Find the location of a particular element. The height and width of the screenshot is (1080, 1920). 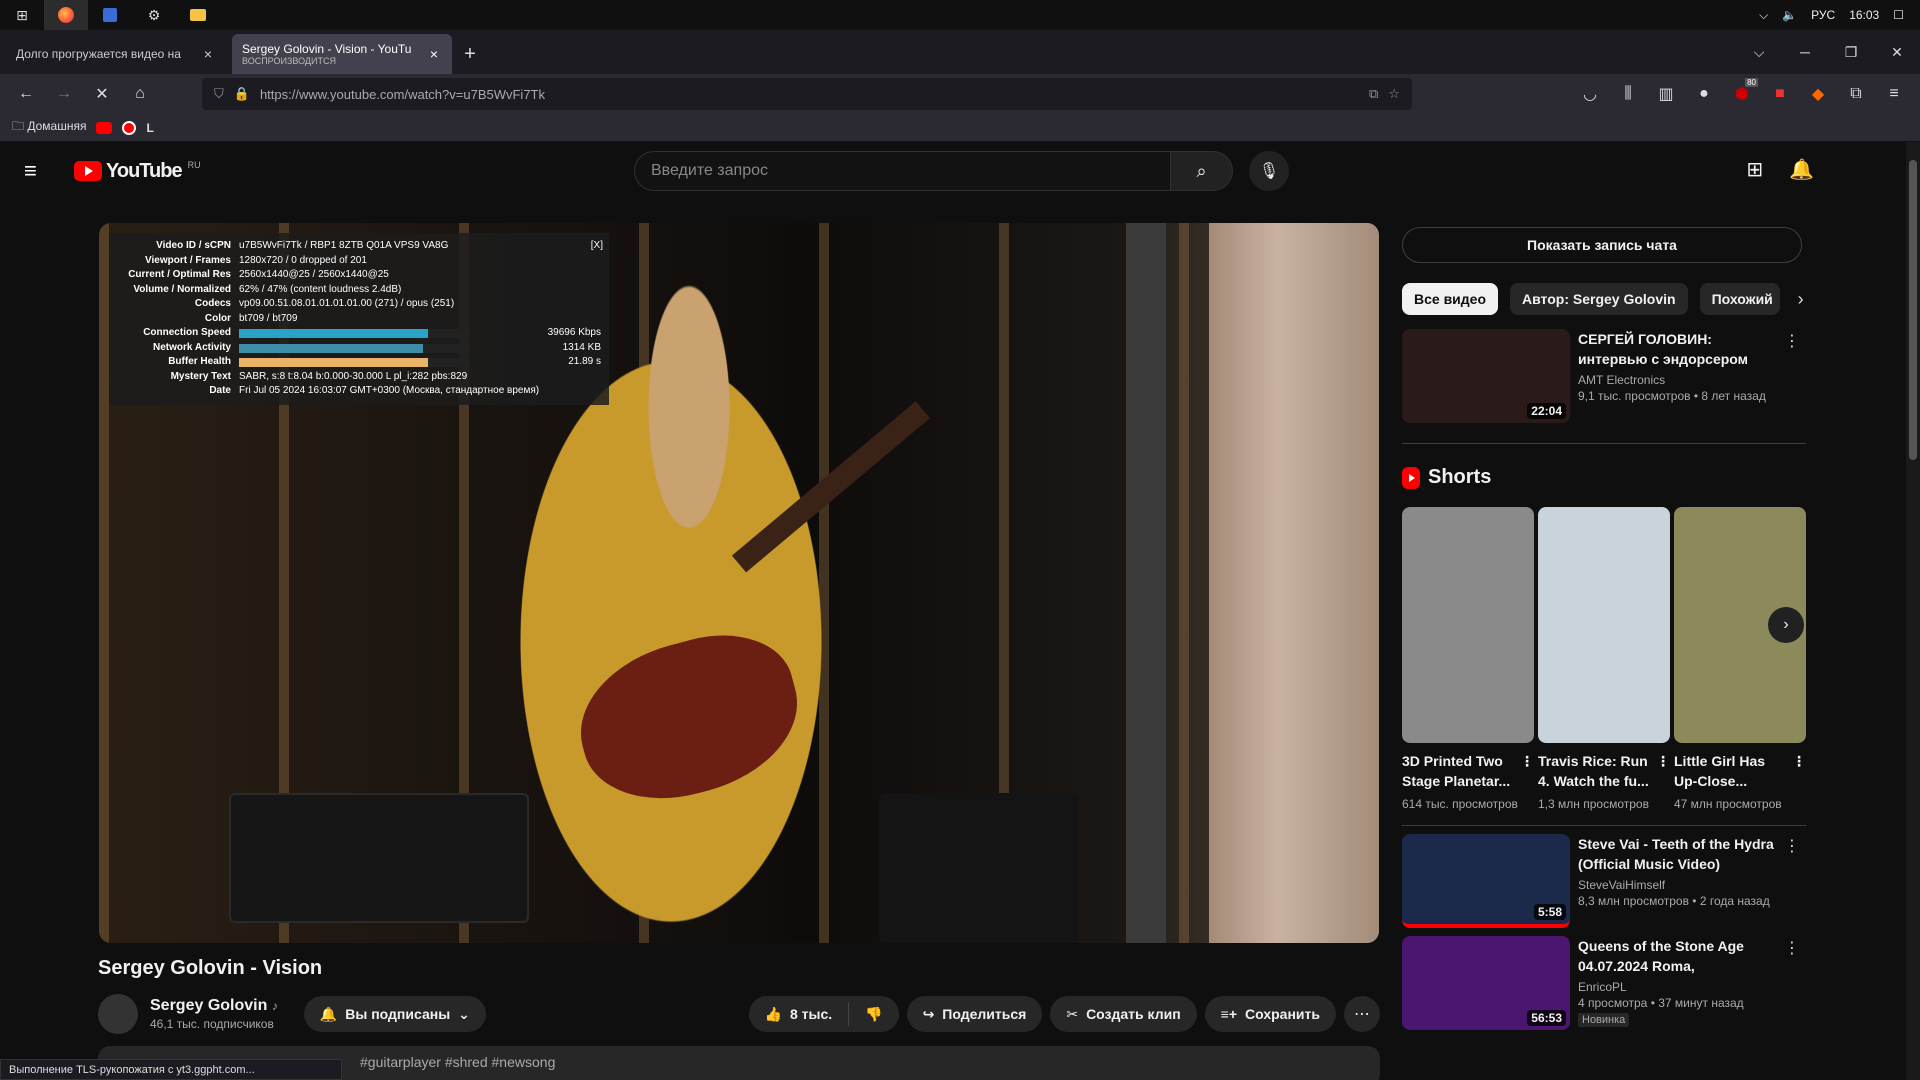

new-tab-button: + is located at coordinates (470, 54).